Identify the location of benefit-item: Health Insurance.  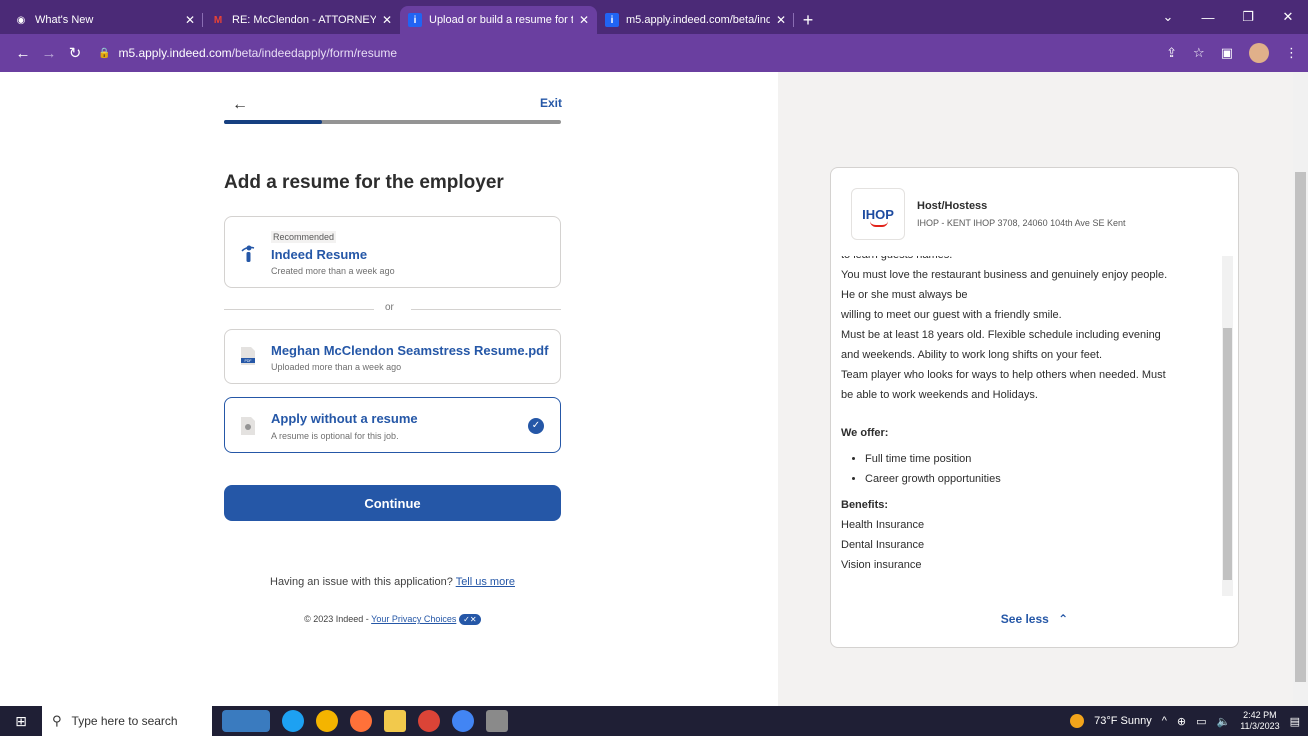
(883, 525).